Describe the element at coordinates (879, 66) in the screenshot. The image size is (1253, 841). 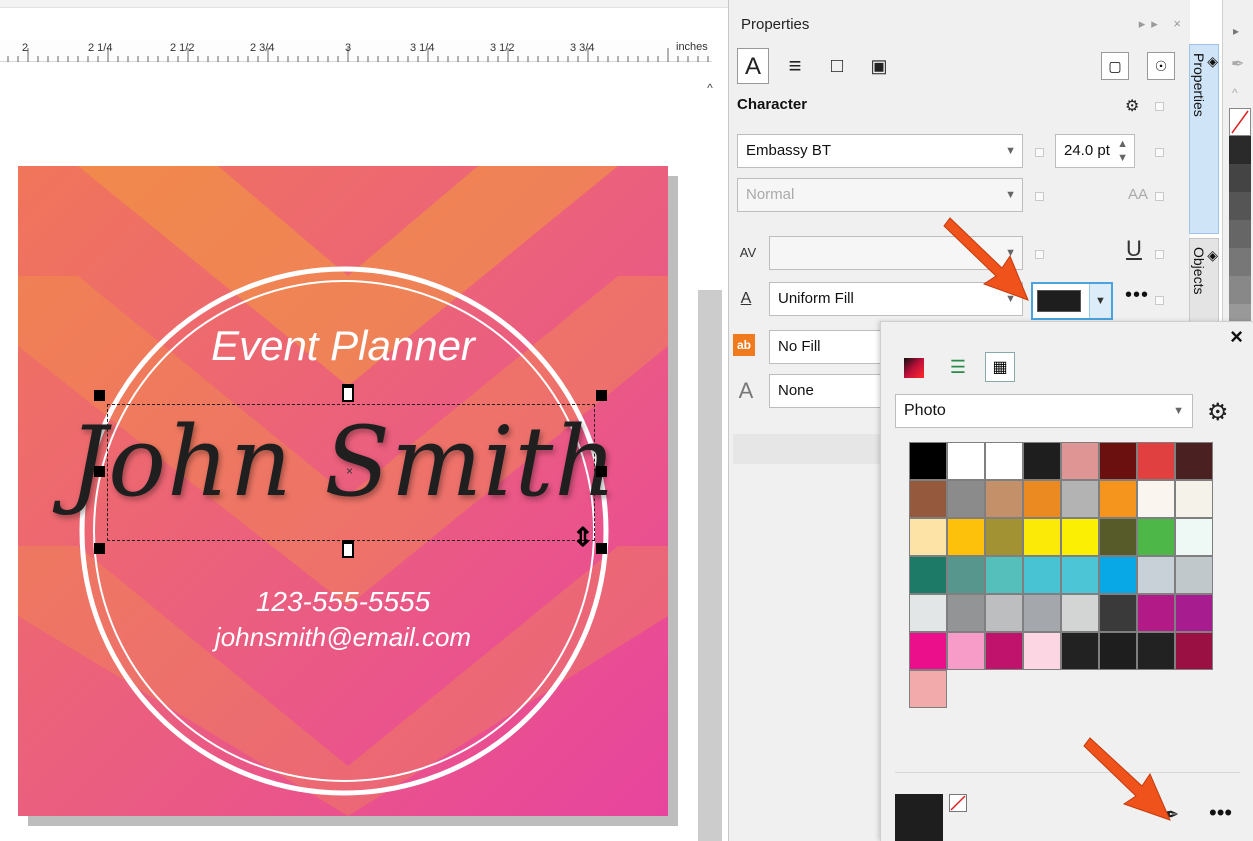
I see `tab-image-icon: ▣` at that location.